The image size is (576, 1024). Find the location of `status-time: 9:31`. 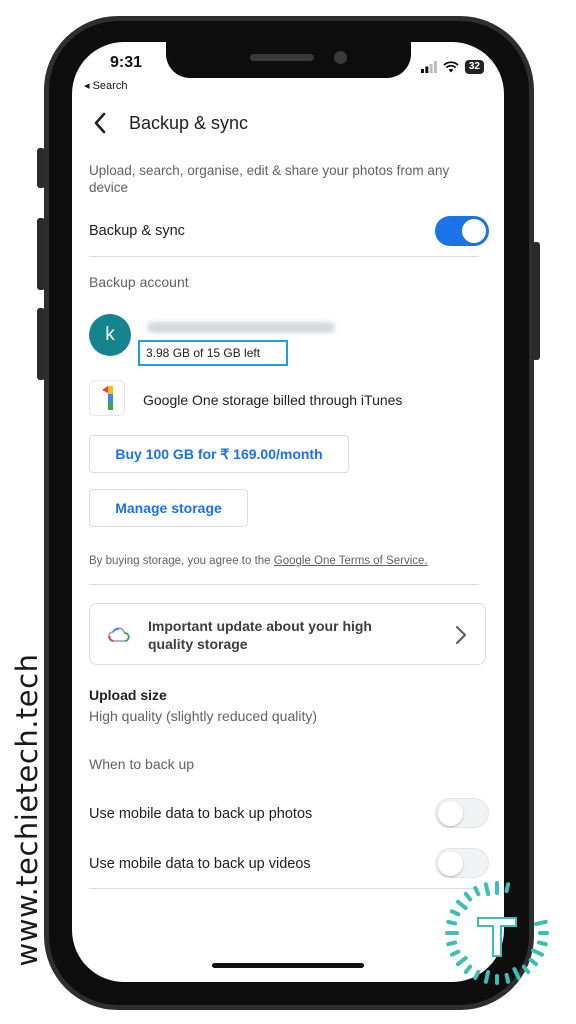

status-time: 9:31 is located at coordinates (126, 62).